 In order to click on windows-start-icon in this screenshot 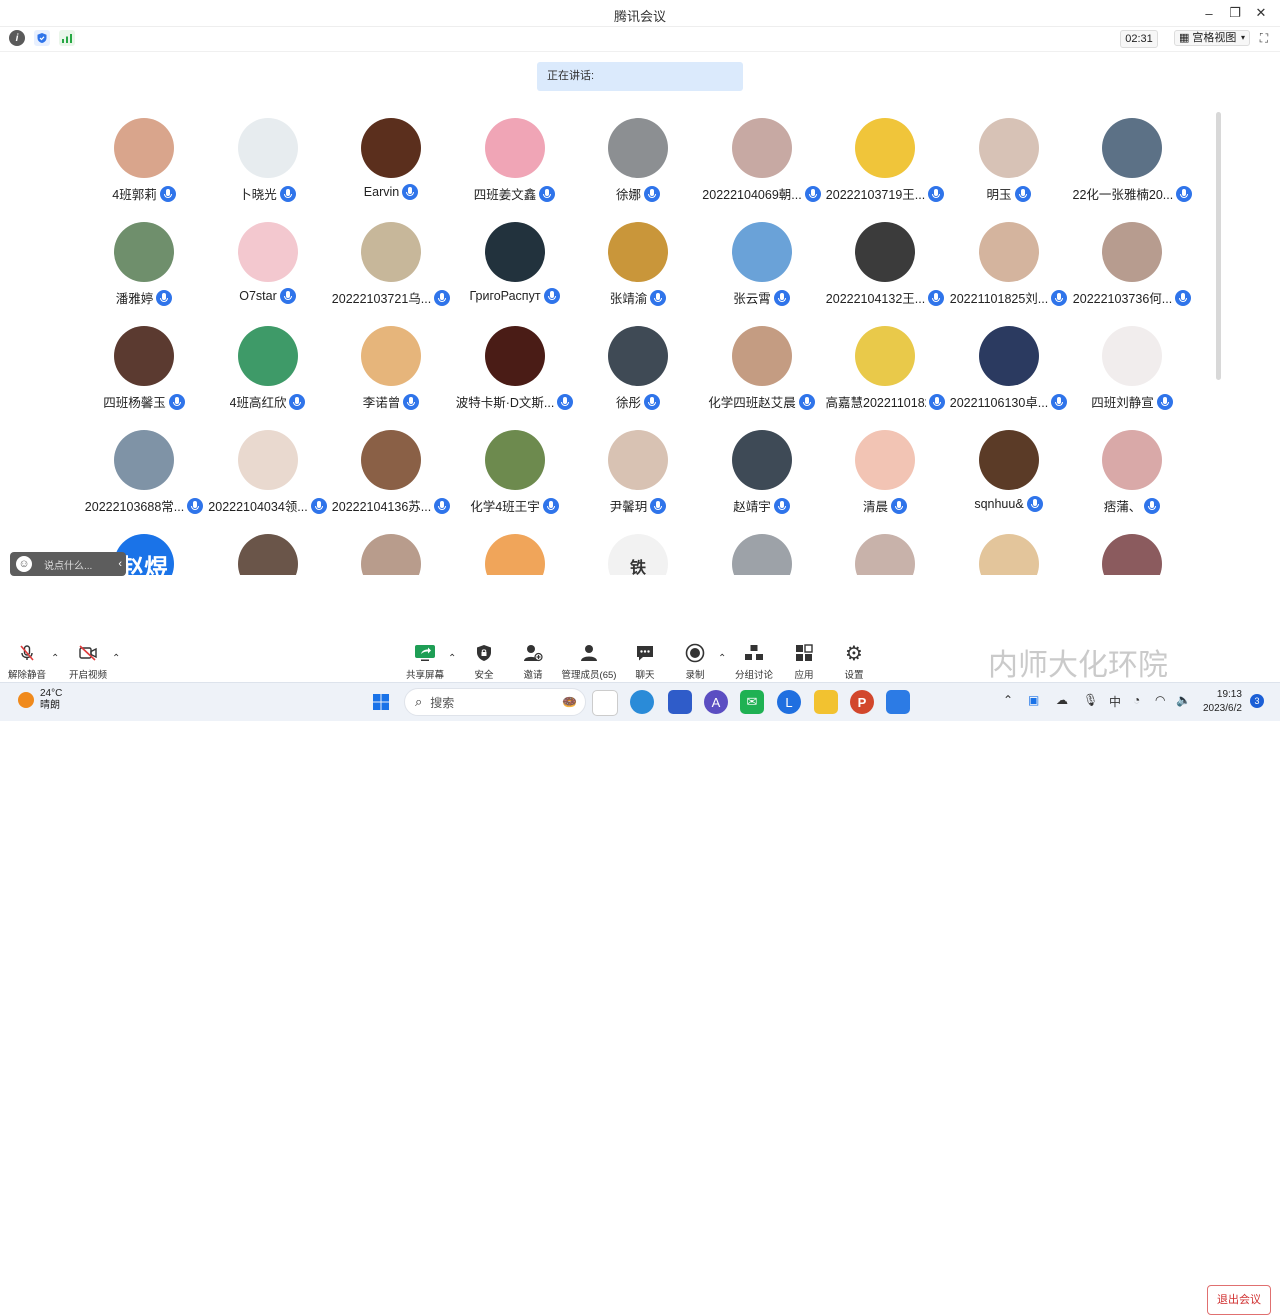, I will do `click(381, 702)`.